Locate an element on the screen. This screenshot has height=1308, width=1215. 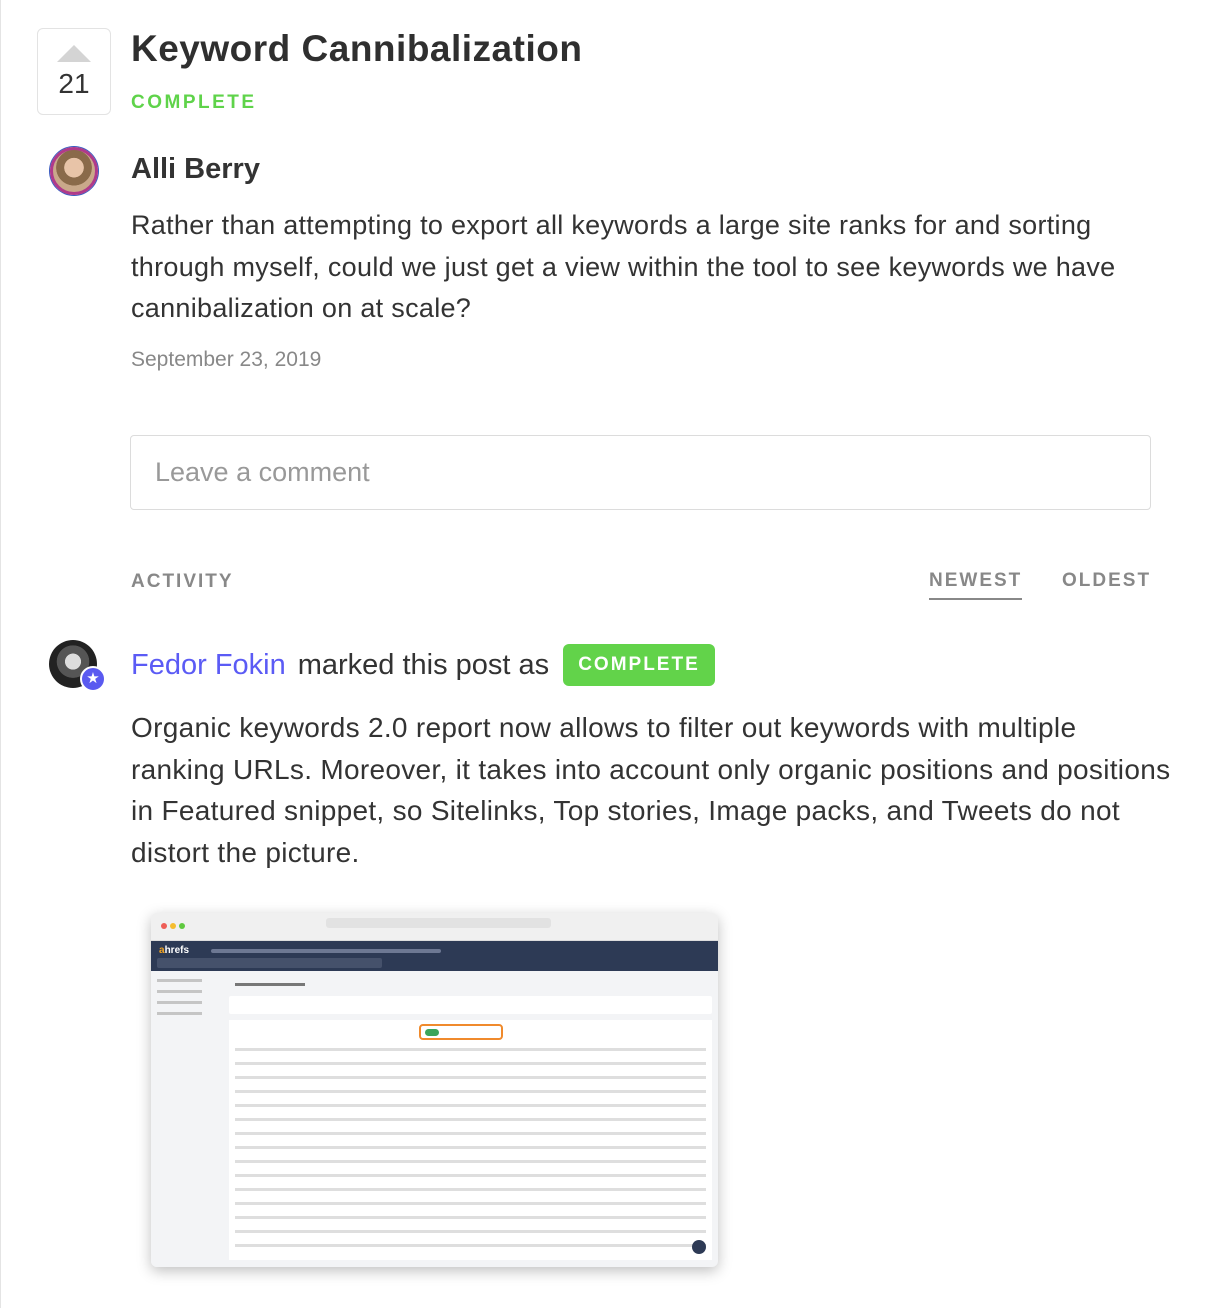
ahrefs-logo: ahrefs is located at coordinates (174, 950).